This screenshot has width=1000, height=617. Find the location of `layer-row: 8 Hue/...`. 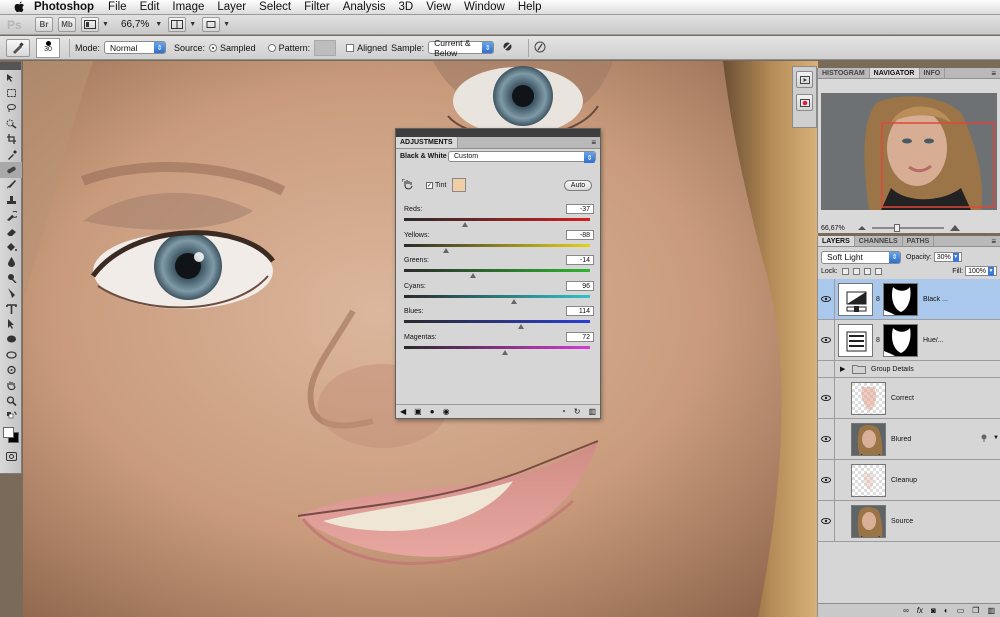

layer-row: 8 Hue/... is located at coordinates (909, 340).